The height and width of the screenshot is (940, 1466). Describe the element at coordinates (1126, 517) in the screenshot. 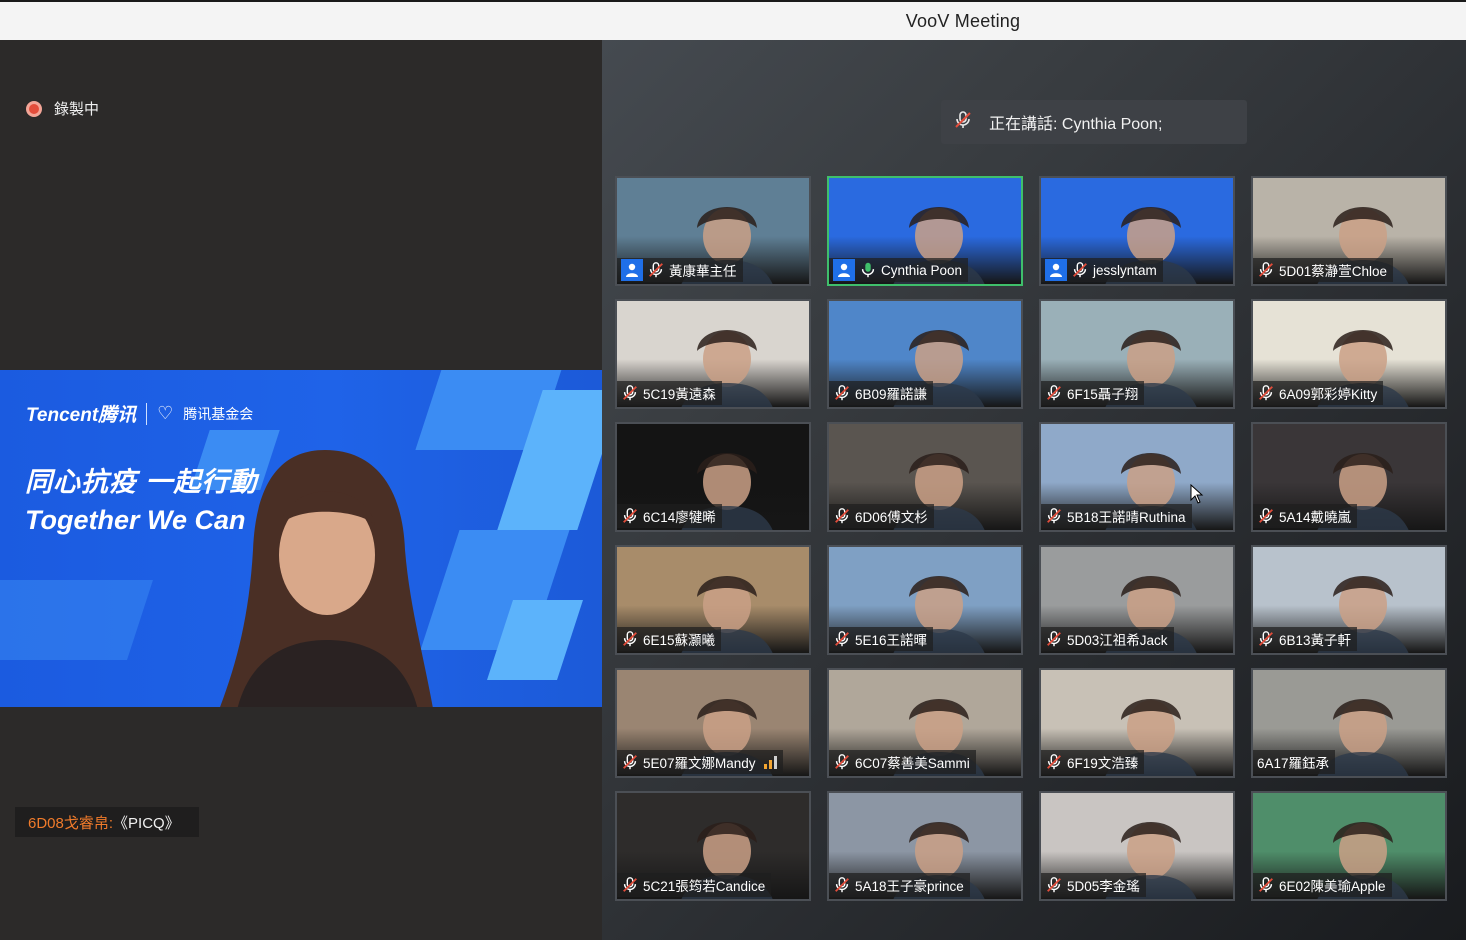

I see `participant-name: 5B18王諾晴Ruthina` at that location.